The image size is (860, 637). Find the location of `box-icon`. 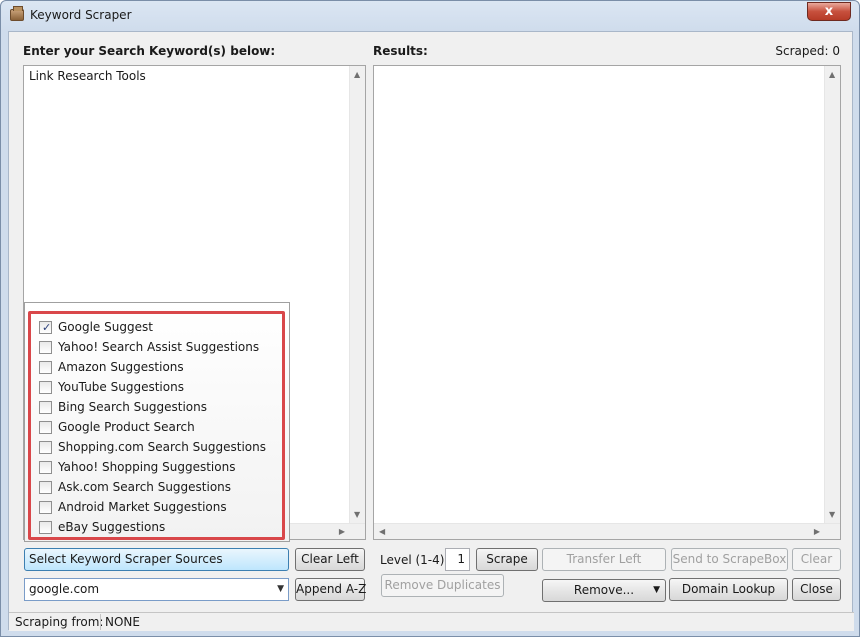

box-icon is located at coordinates (17, 13).